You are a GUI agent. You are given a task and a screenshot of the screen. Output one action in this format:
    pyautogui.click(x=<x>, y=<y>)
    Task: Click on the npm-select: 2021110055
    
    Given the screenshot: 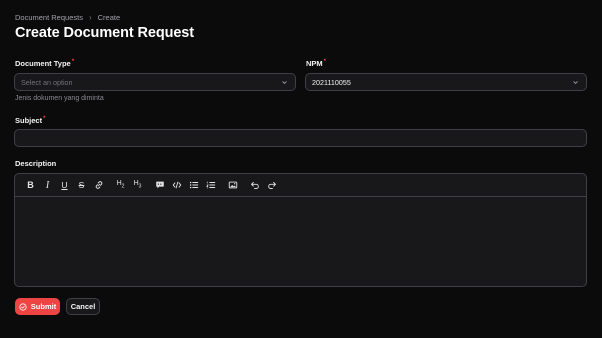 What is the action you would take?
    pyautogui.click(x=446, y=82)
    